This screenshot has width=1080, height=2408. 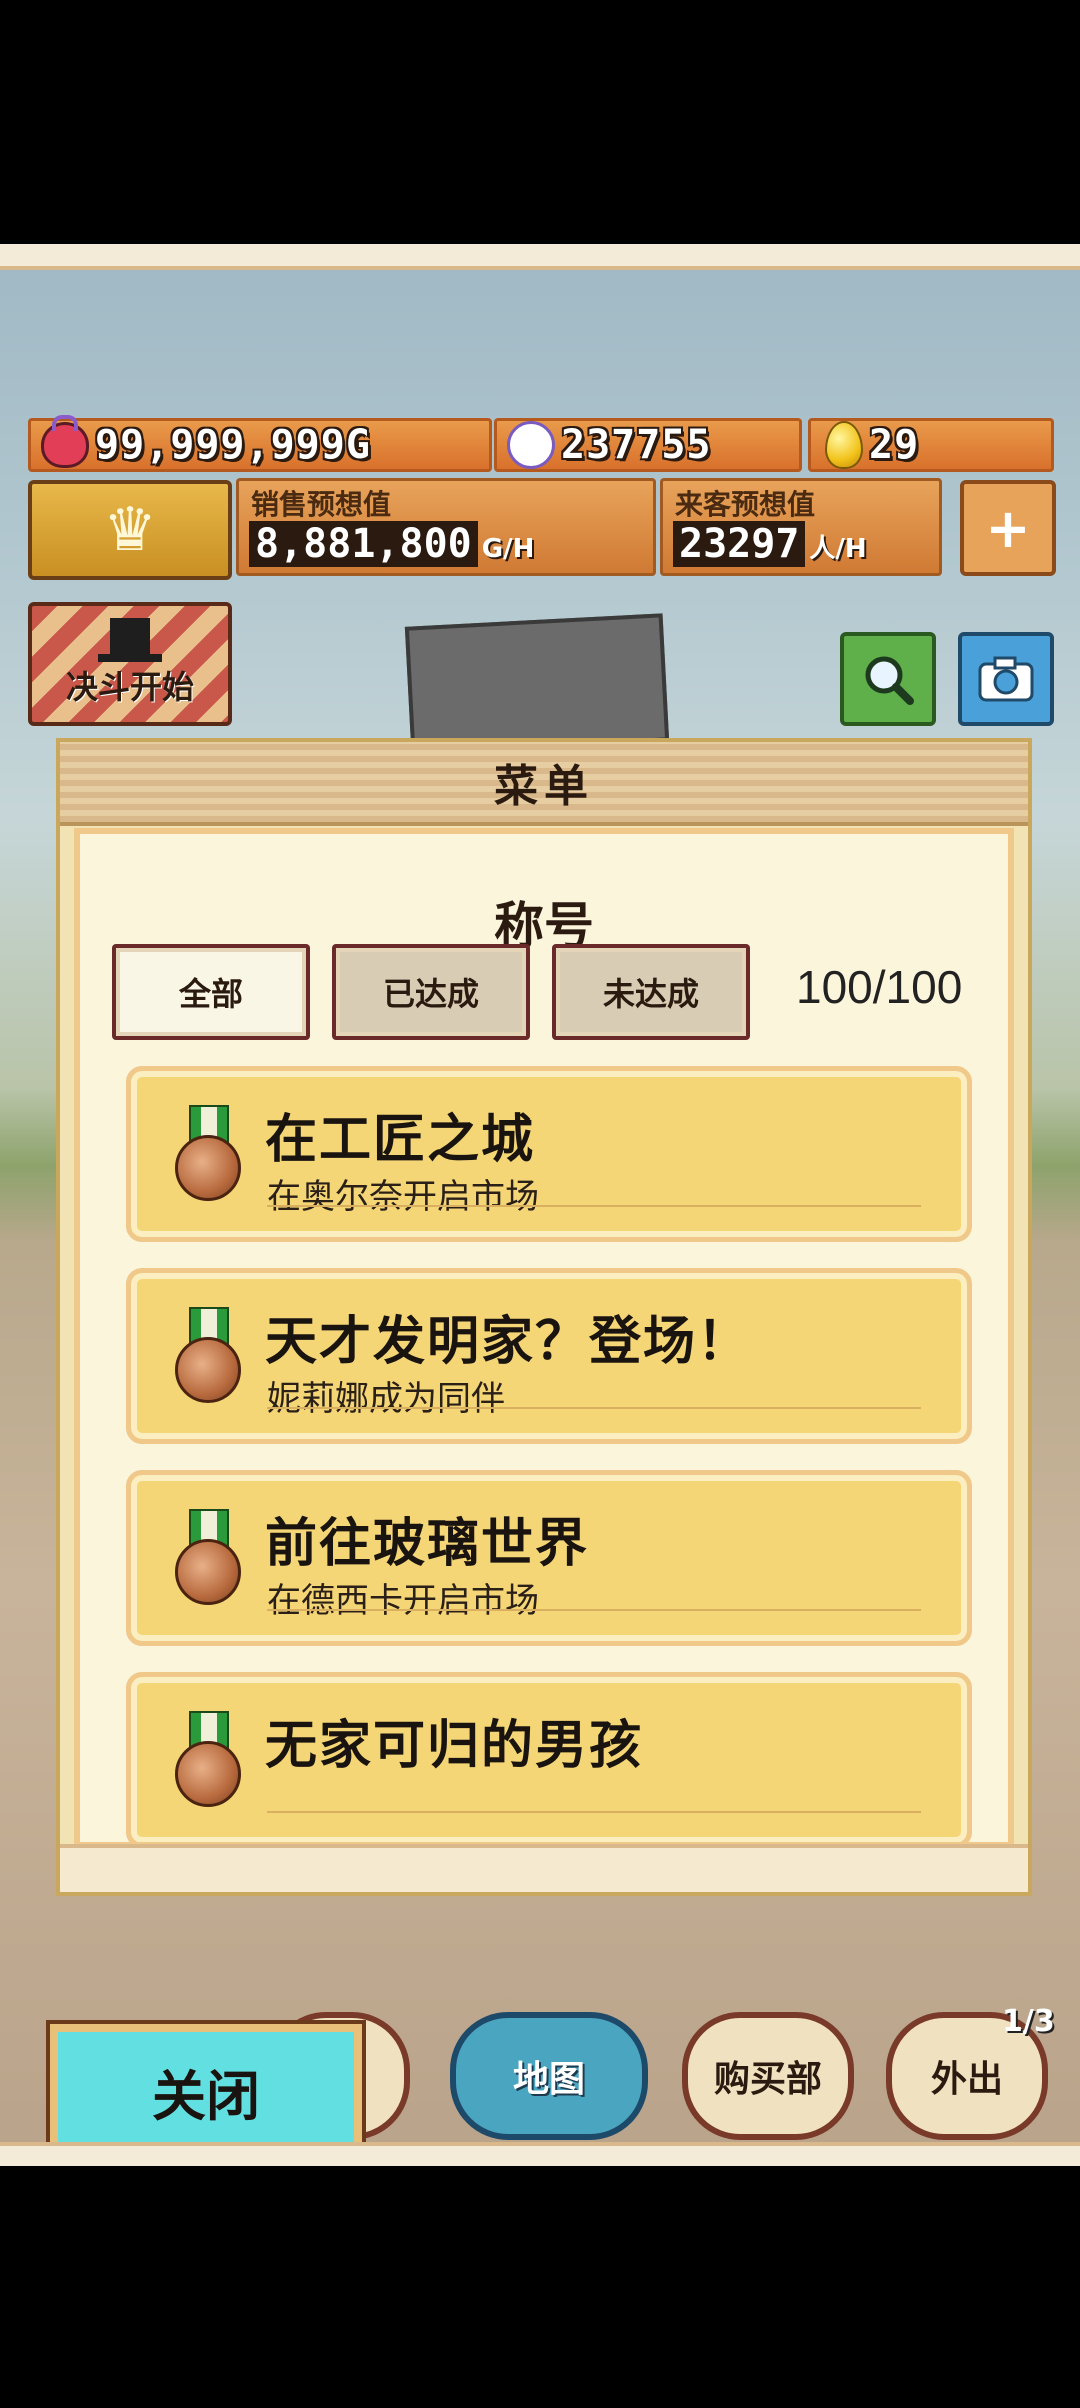 What do you see at coordinates (540, 257) in the screenshot?
I see `screen-border-top` at bounding box center [540, 257].